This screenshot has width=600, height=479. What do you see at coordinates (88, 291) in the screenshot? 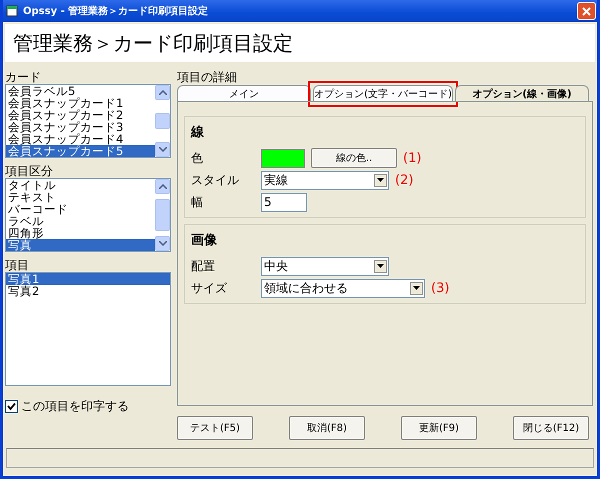
I see `list-item: 写真2` at bounding box center [88, 291].